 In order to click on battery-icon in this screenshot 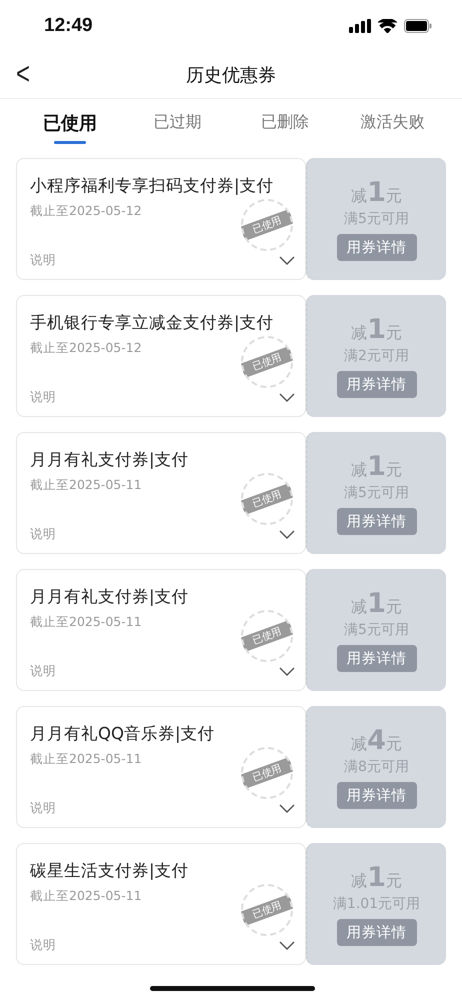, I will do `click(418, 26)`.